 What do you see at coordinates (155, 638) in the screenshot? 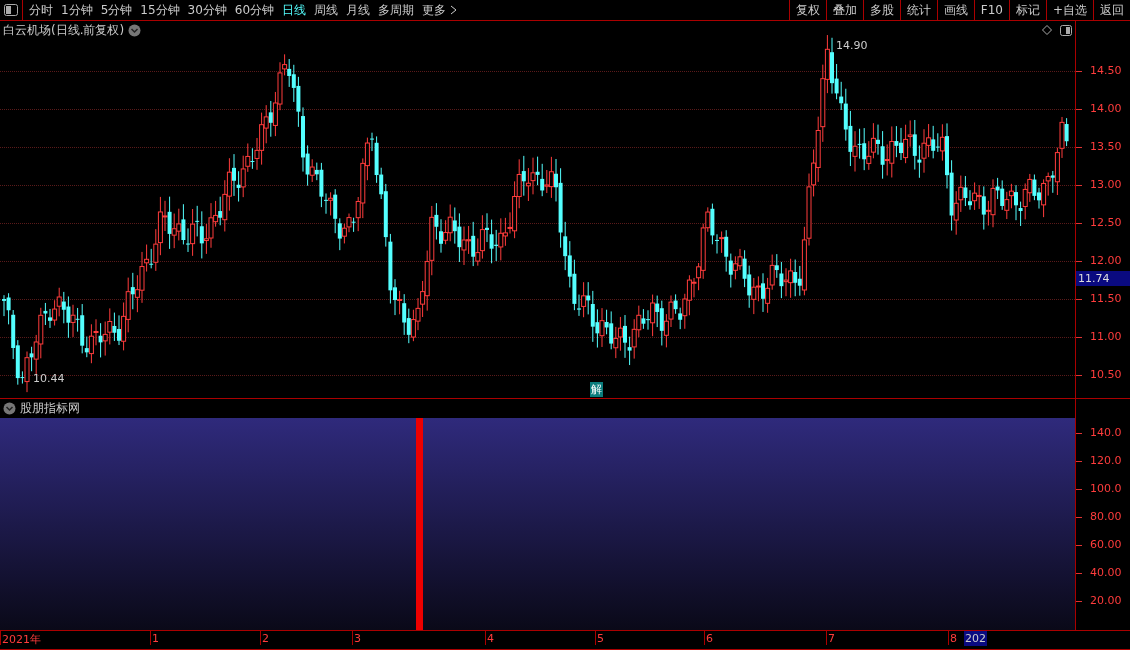
I see `date-label: 1` at bounding box center [155, 638].